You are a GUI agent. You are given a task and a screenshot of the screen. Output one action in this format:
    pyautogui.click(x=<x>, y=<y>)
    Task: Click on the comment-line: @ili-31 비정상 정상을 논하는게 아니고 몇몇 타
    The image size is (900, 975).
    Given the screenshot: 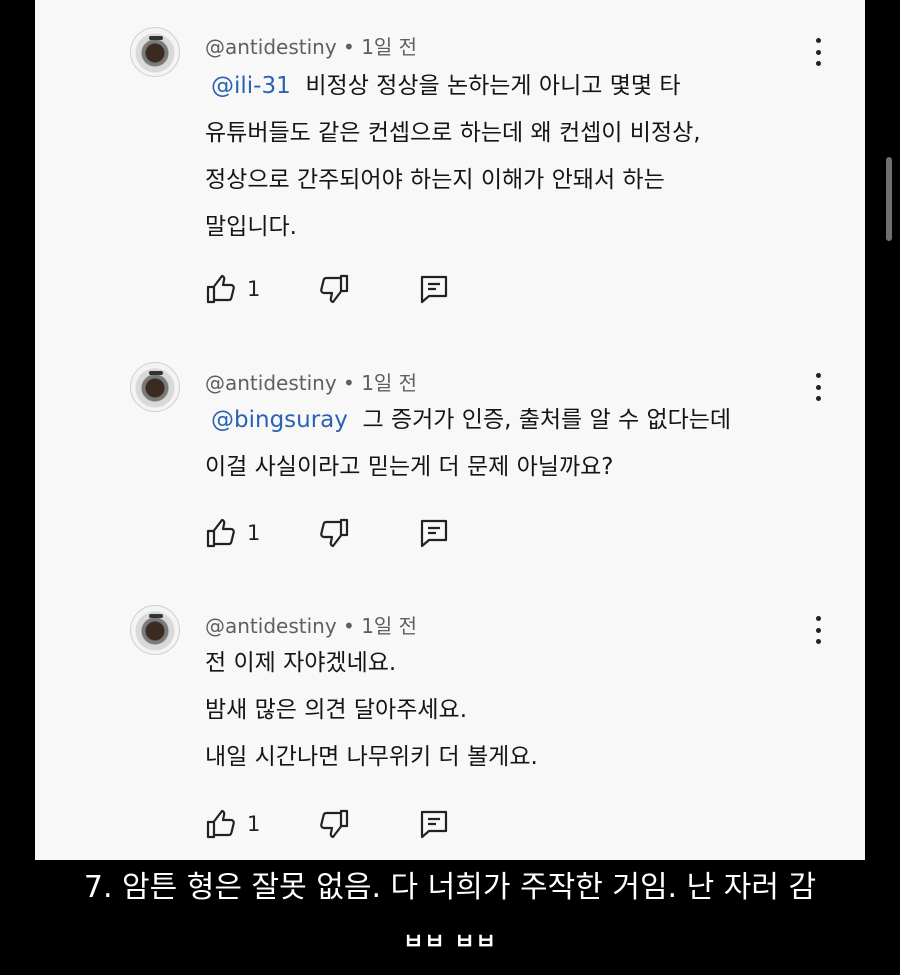 What is the action you would take?
    pyautogui.click(x=446, y=86)
    